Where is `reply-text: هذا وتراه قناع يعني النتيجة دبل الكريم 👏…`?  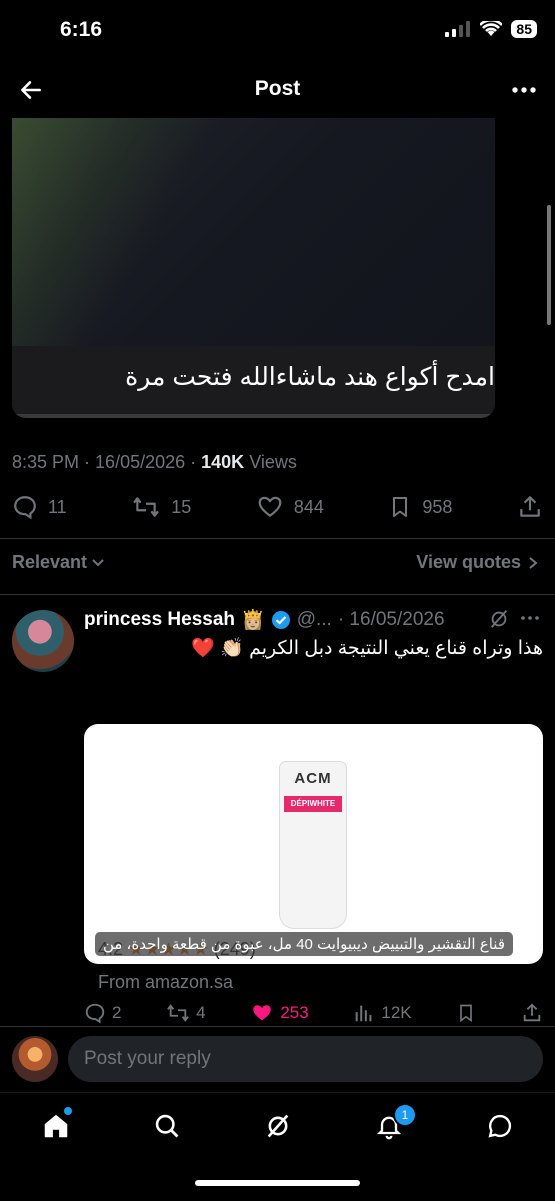
reply-text: هذا وتراه قناع يعني النتيجة دبل الكريم 👏… is located at coordinates (367, 648).